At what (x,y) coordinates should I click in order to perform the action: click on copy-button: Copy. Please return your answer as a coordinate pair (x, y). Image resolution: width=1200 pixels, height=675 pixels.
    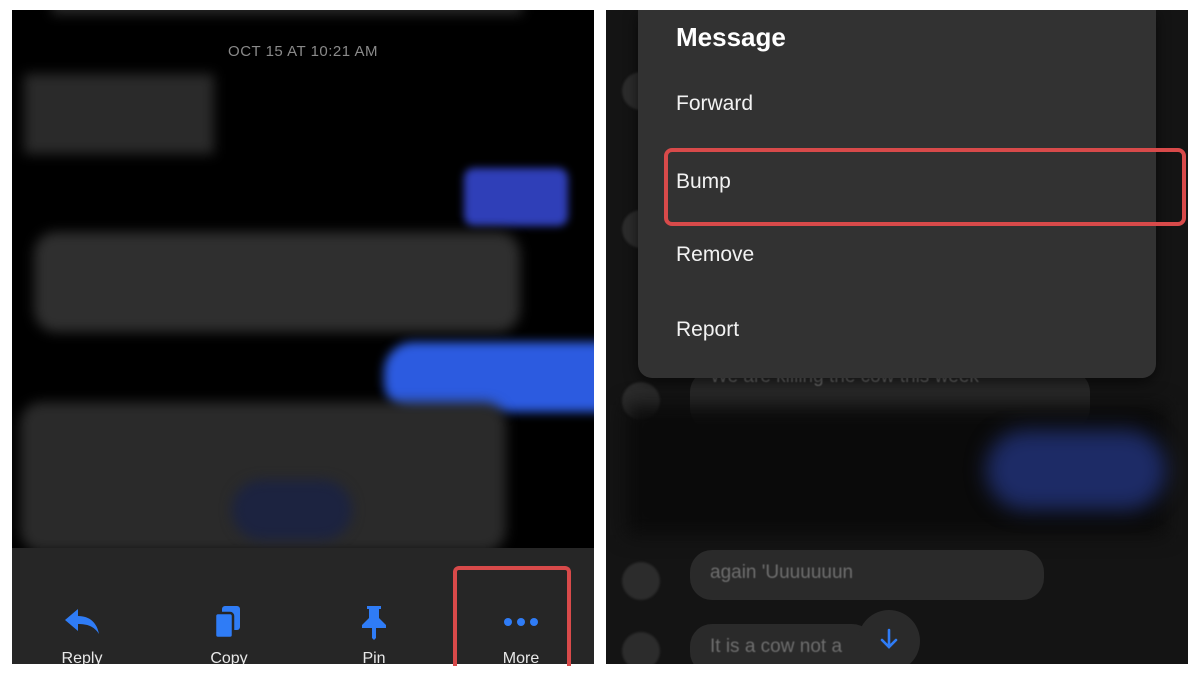
    Looking at the image, I should click on (229, 634).